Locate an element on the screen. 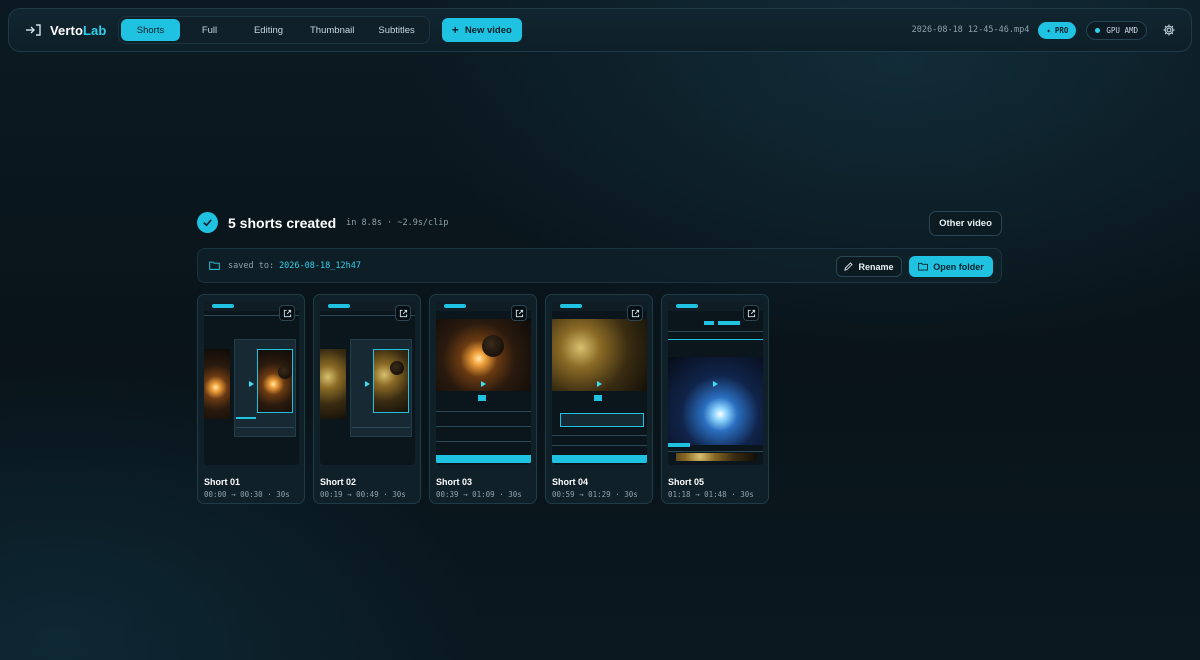 This screenshot has width=1200, height=660. gpu-badge: GPU AMD is located at coordinates (1116, 30).